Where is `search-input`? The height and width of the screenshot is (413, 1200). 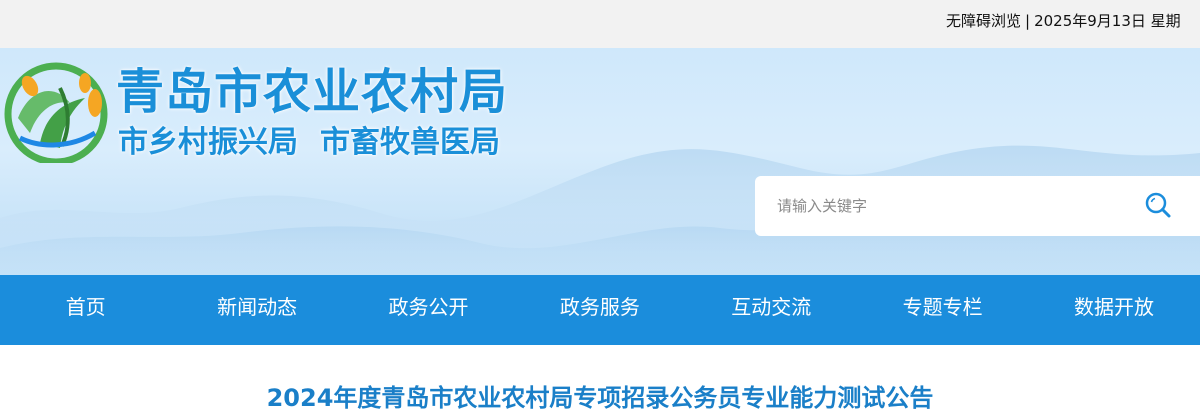 search-input is located at coordinates (957, 206).